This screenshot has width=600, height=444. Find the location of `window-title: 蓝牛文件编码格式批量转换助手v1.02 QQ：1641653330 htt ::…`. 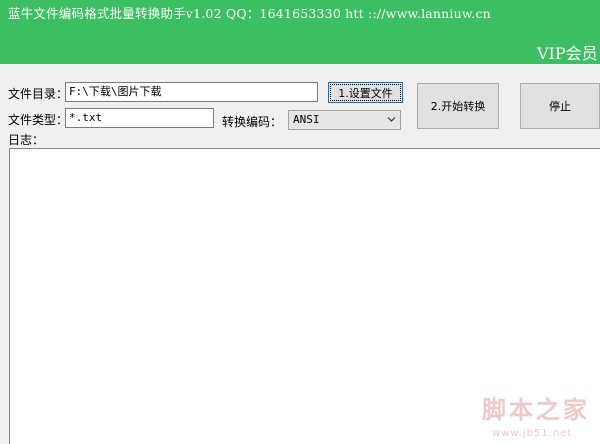

window-title: 蓝牛文件编码格式批量转换助手v1.02 QQ：1641653330 htt ::… is located at coordinates (249, 13).